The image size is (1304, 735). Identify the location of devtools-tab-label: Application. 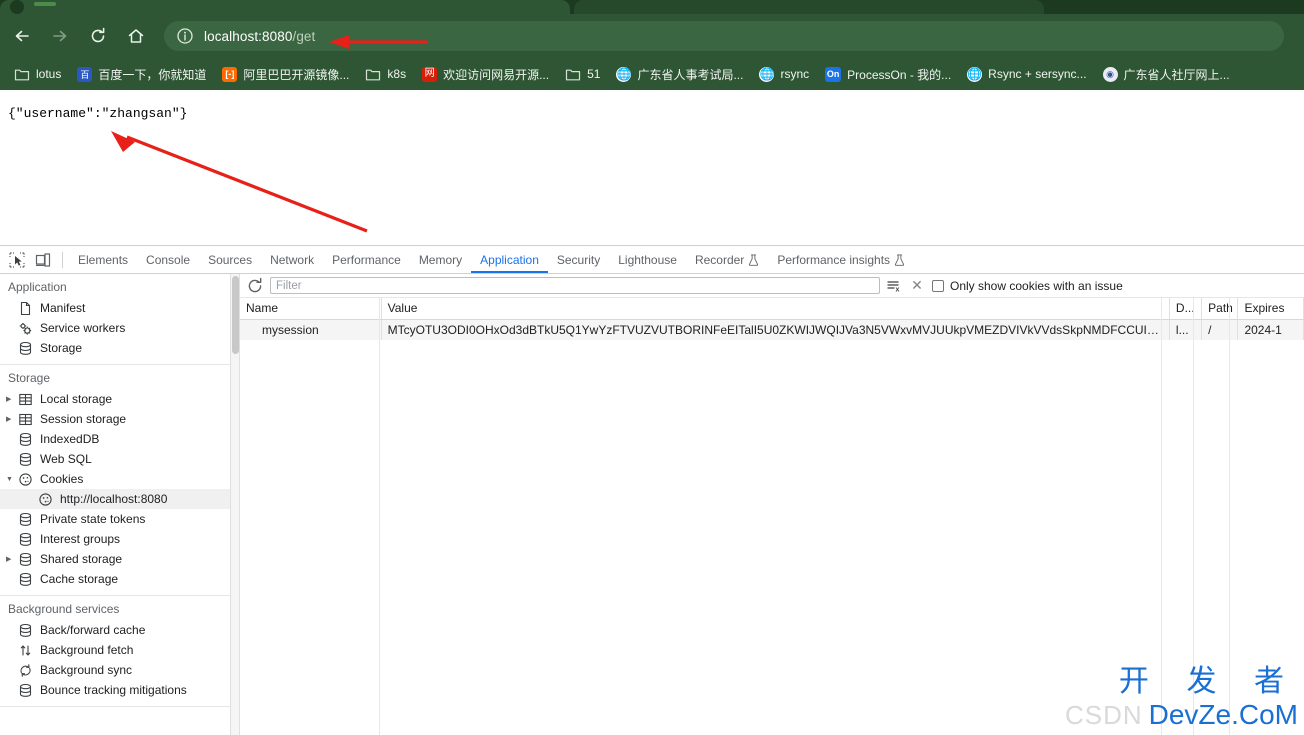
(509, 259).